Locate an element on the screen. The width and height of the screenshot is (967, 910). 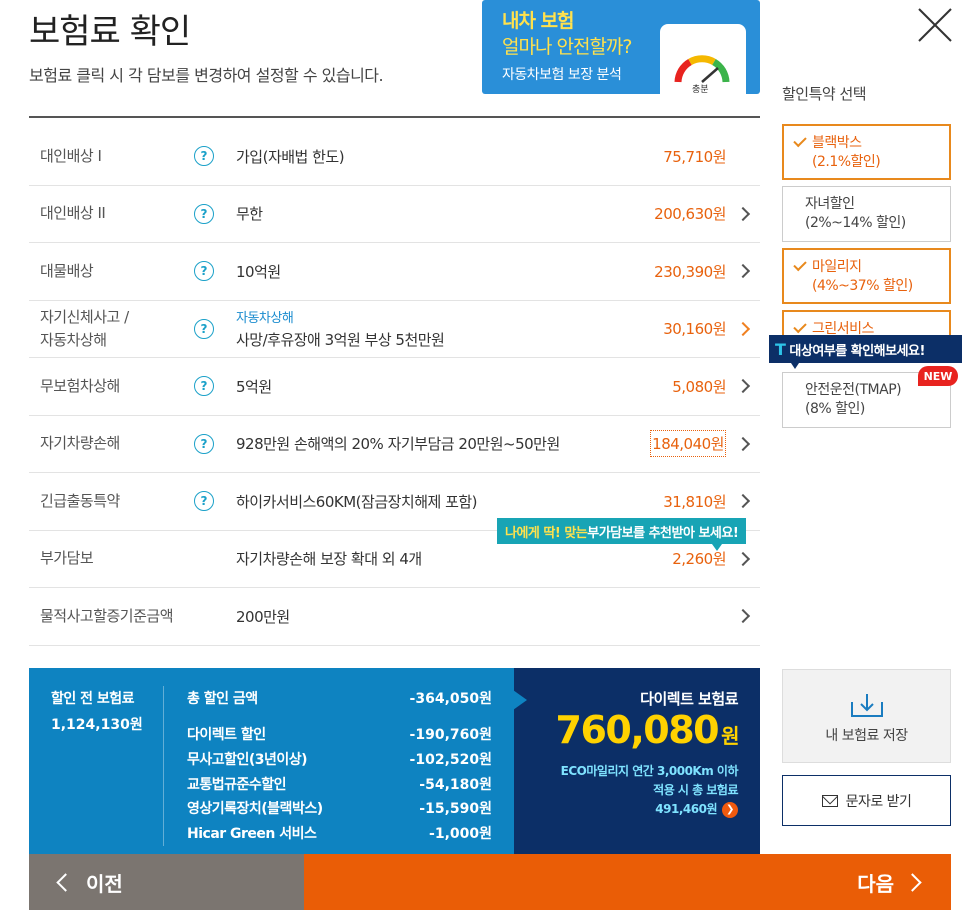
phone-gauge-icon: 충분 is located at coordinates (703, 59).